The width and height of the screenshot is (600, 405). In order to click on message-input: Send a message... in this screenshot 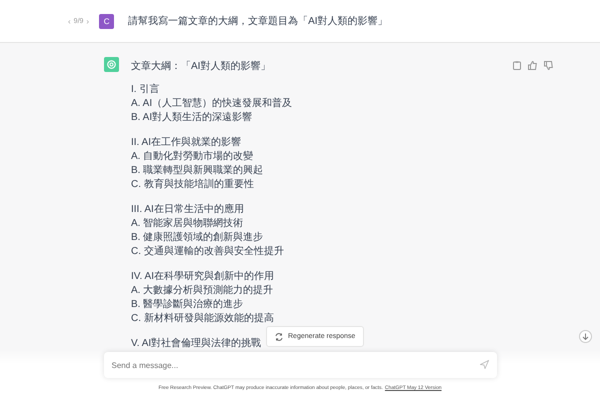, I will do `click(300, 365)`.